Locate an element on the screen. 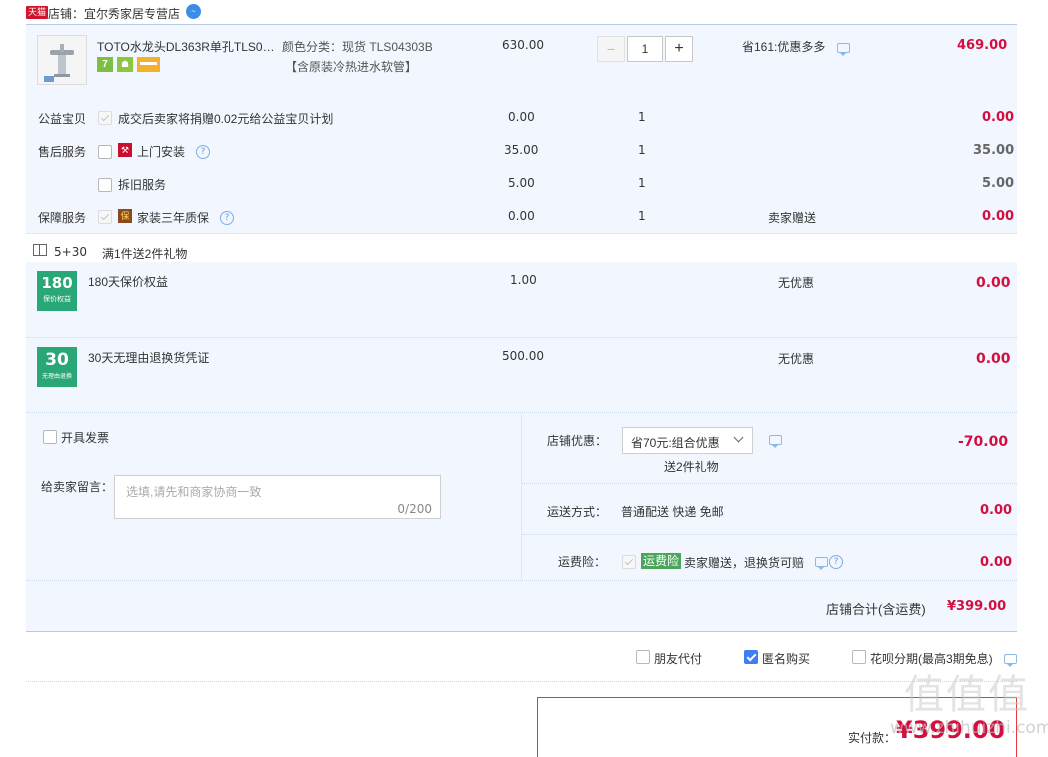 The image size is (1048, 757). watermark-domain: www.zhihuizhi.com is located at coordinates (969, 728).